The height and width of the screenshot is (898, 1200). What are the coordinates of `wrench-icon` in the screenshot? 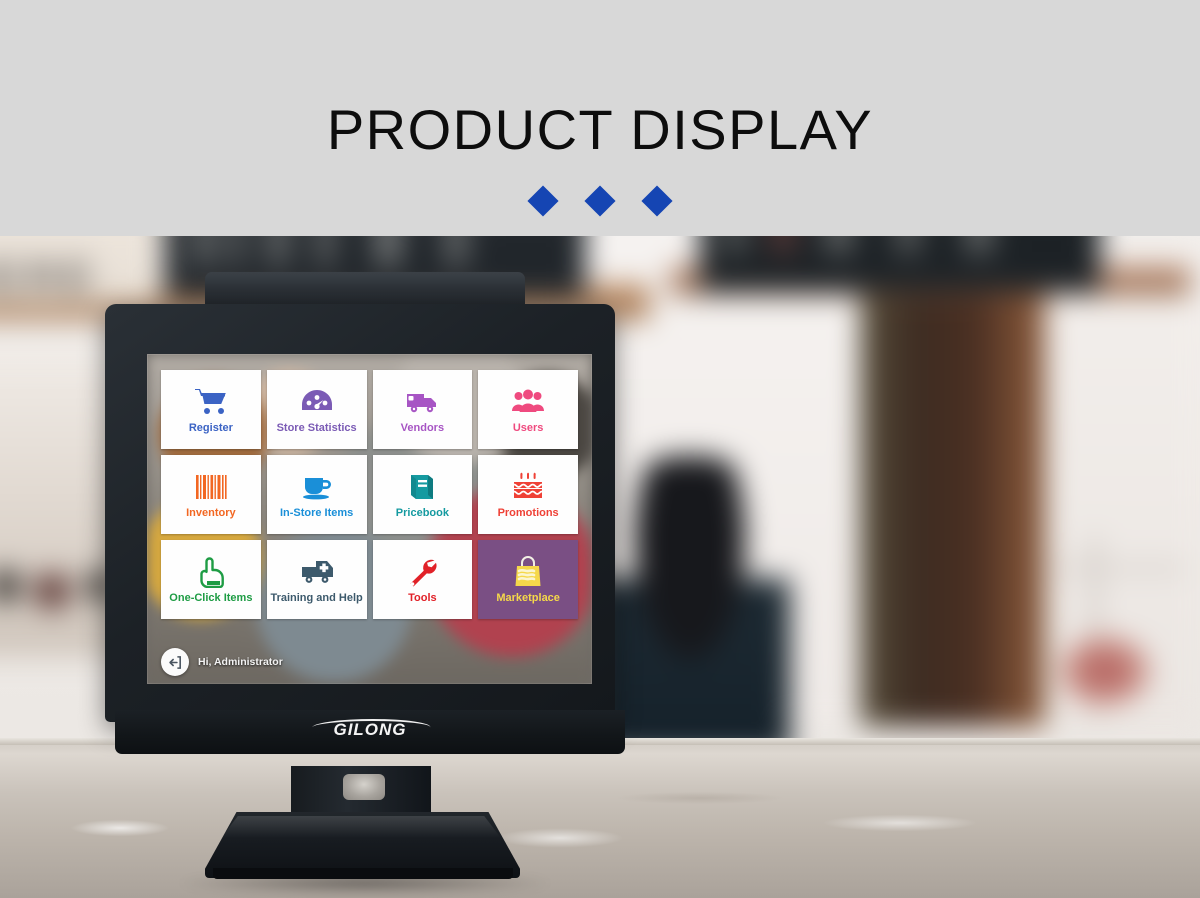 It's located at (422, 572).